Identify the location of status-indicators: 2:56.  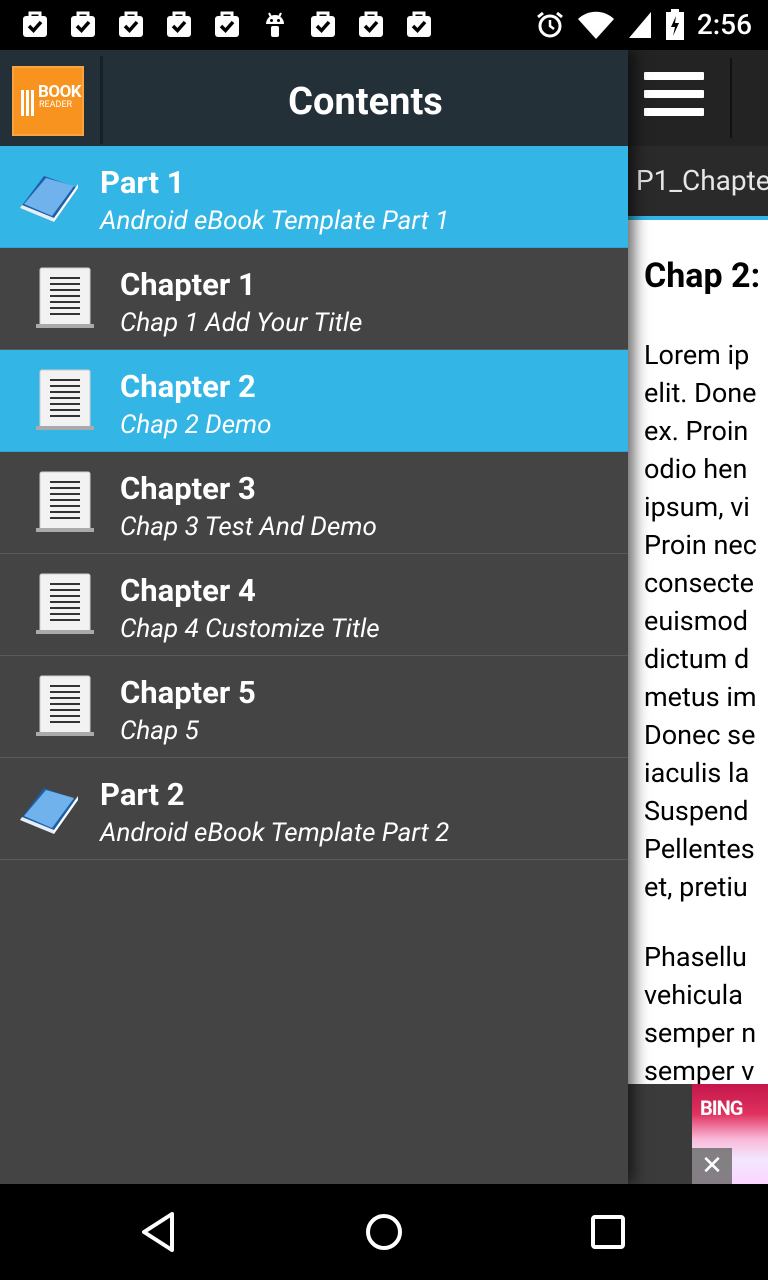
(643, 24).